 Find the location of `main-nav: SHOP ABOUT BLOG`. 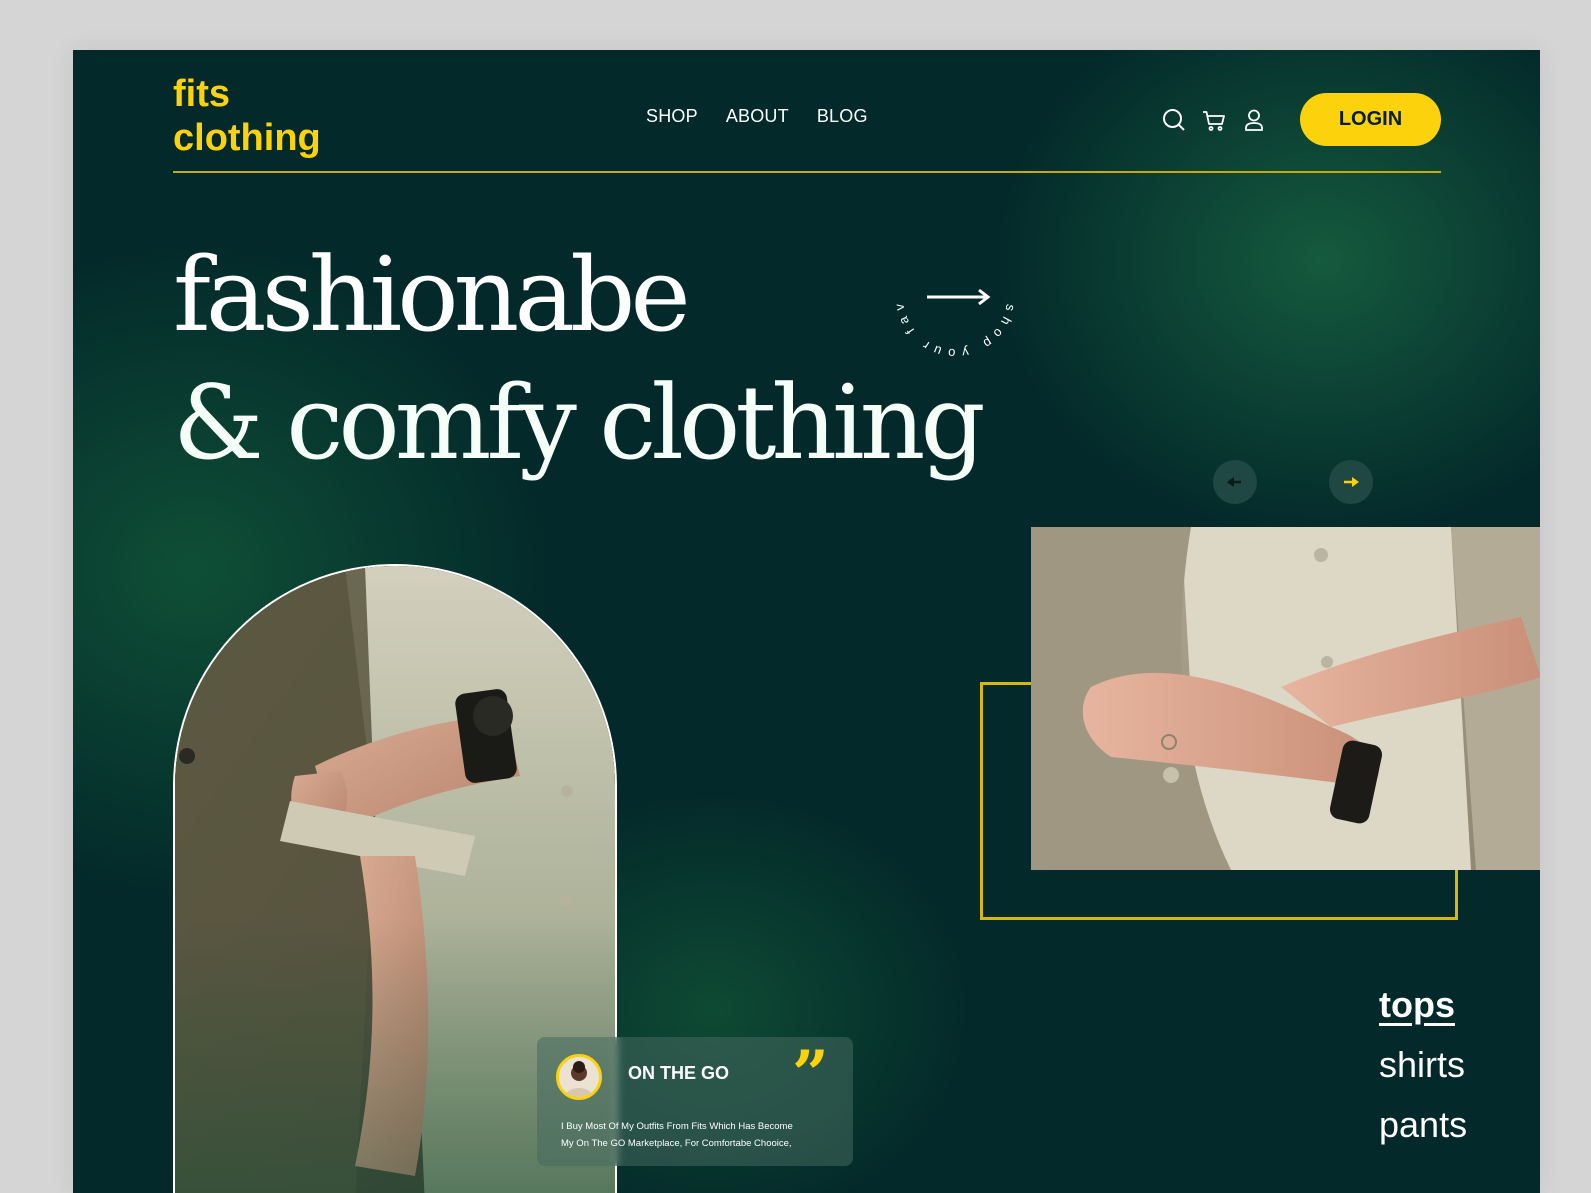

main-nav: SHOP ABOUT BLOG is located at coordinates (757, 116).